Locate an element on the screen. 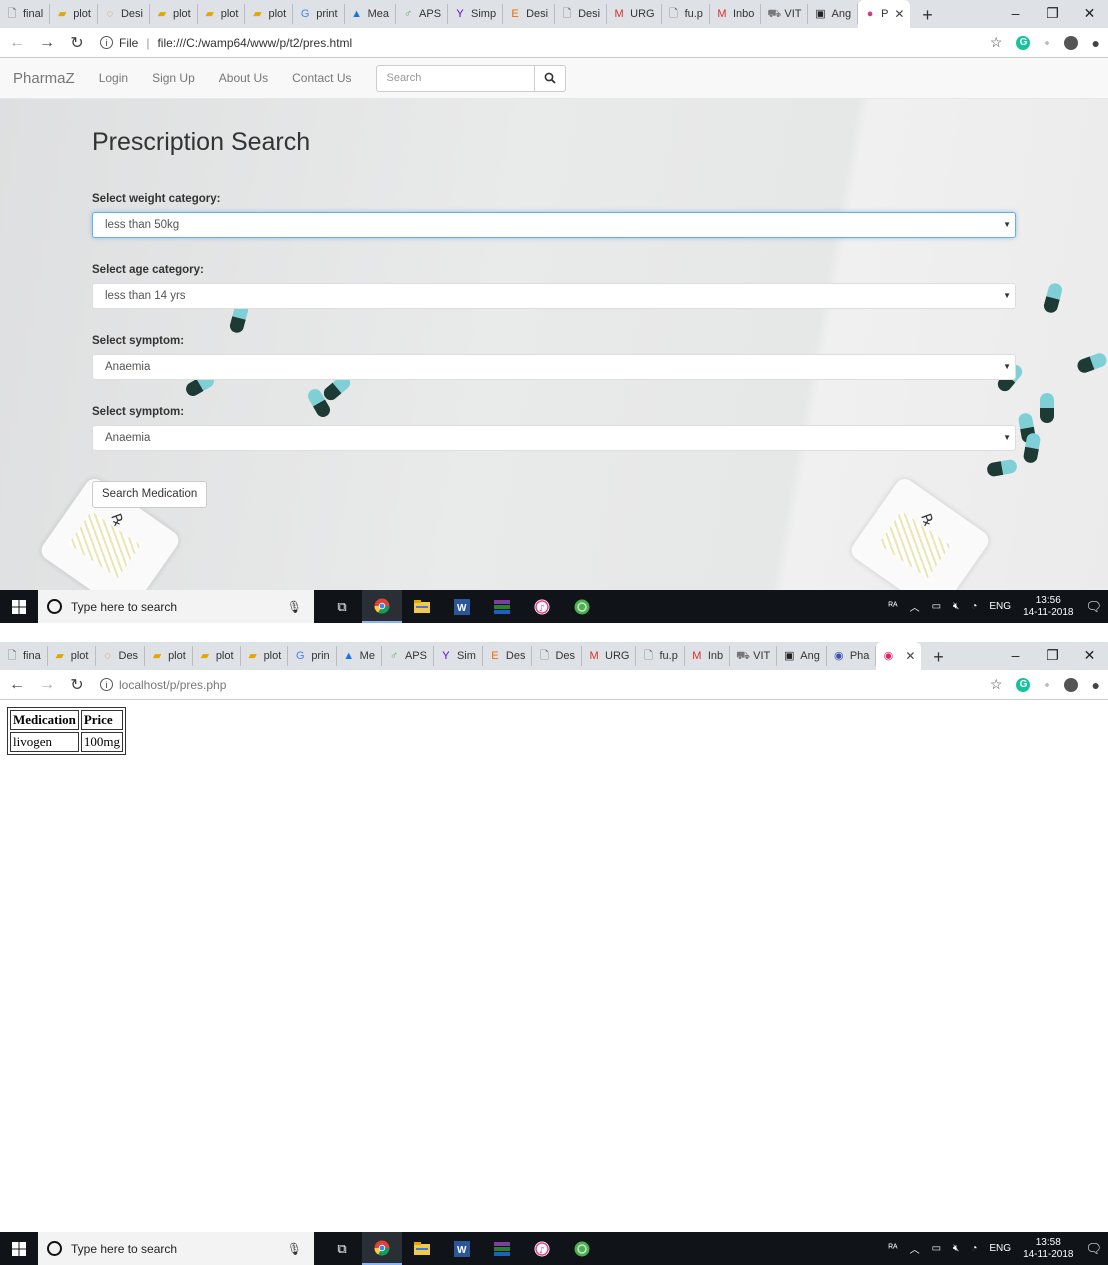 Image resolution: width=1108 pixels, height=1265 pixels. symptom-2-select: Anaemia ▼ is located at coordinates (554, 438).